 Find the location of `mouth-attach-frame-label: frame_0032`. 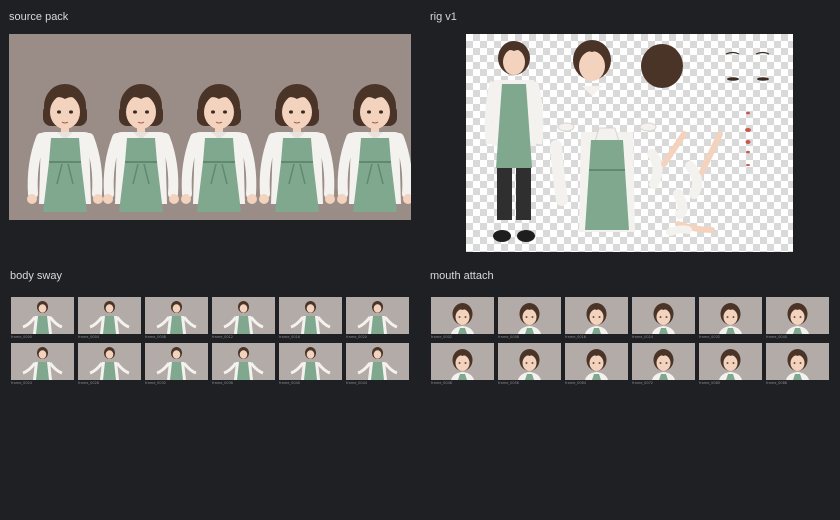

mouth-attach-frame-label: frame_0032 is located at coordinates (710, 337).